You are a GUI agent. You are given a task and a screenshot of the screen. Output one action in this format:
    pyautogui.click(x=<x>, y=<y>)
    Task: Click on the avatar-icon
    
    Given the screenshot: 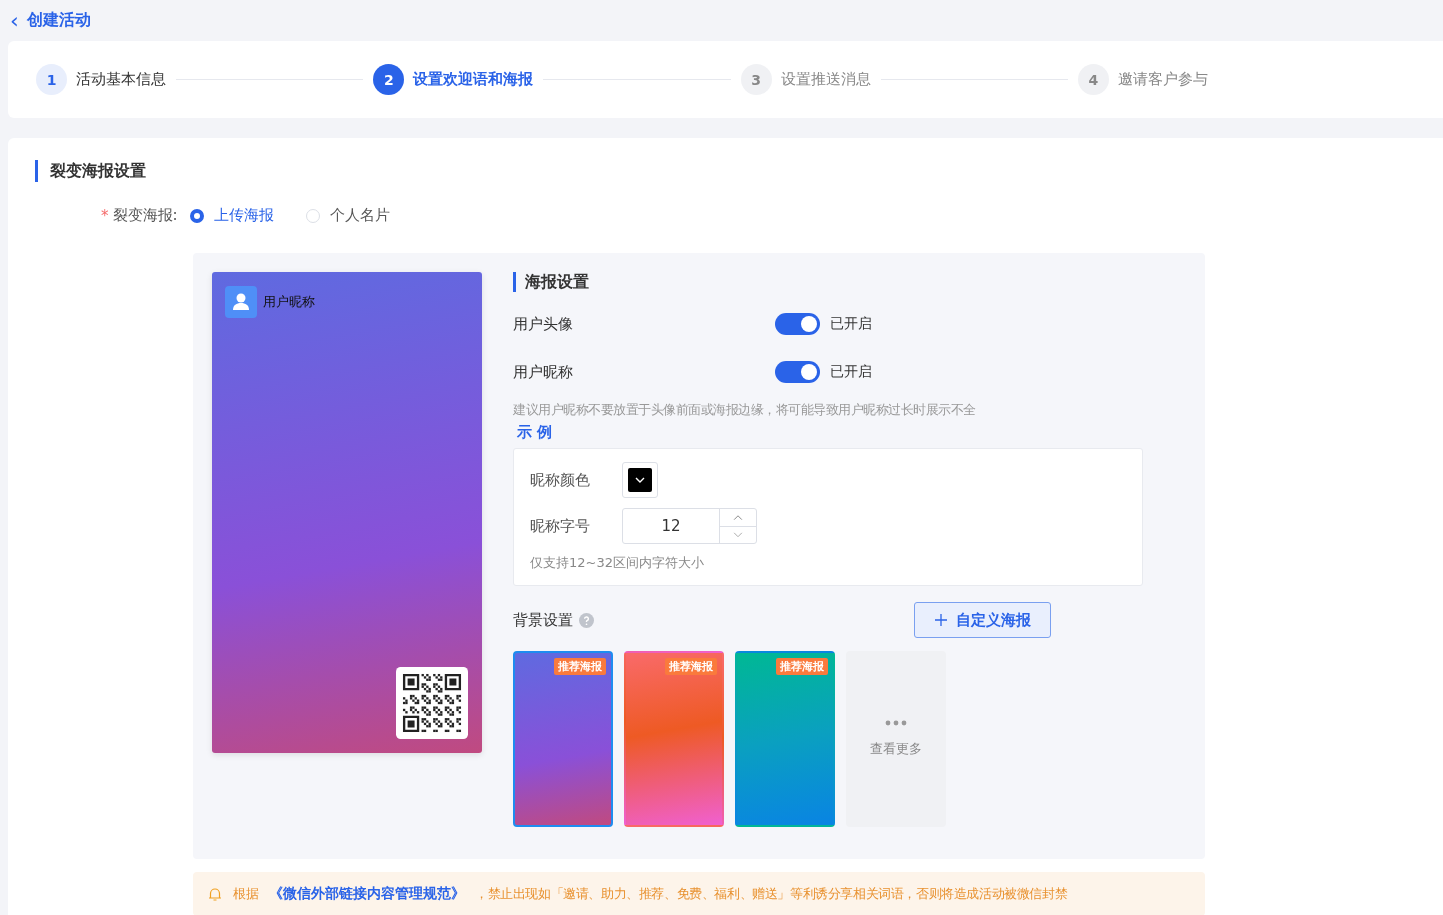 What is the action you would take?
    pyautogui.click(x=241, y=302)
    